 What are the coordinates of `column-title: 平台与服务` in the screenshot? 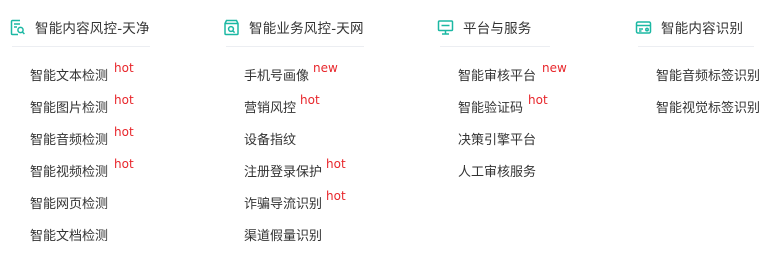 It's located at (497, 29).